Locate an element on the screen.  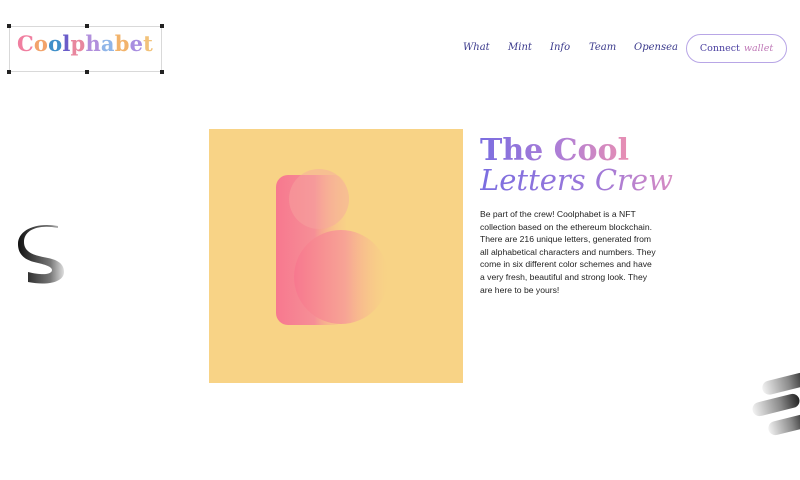
nav-opensea: Opensea is located at coordinates (656, 47).